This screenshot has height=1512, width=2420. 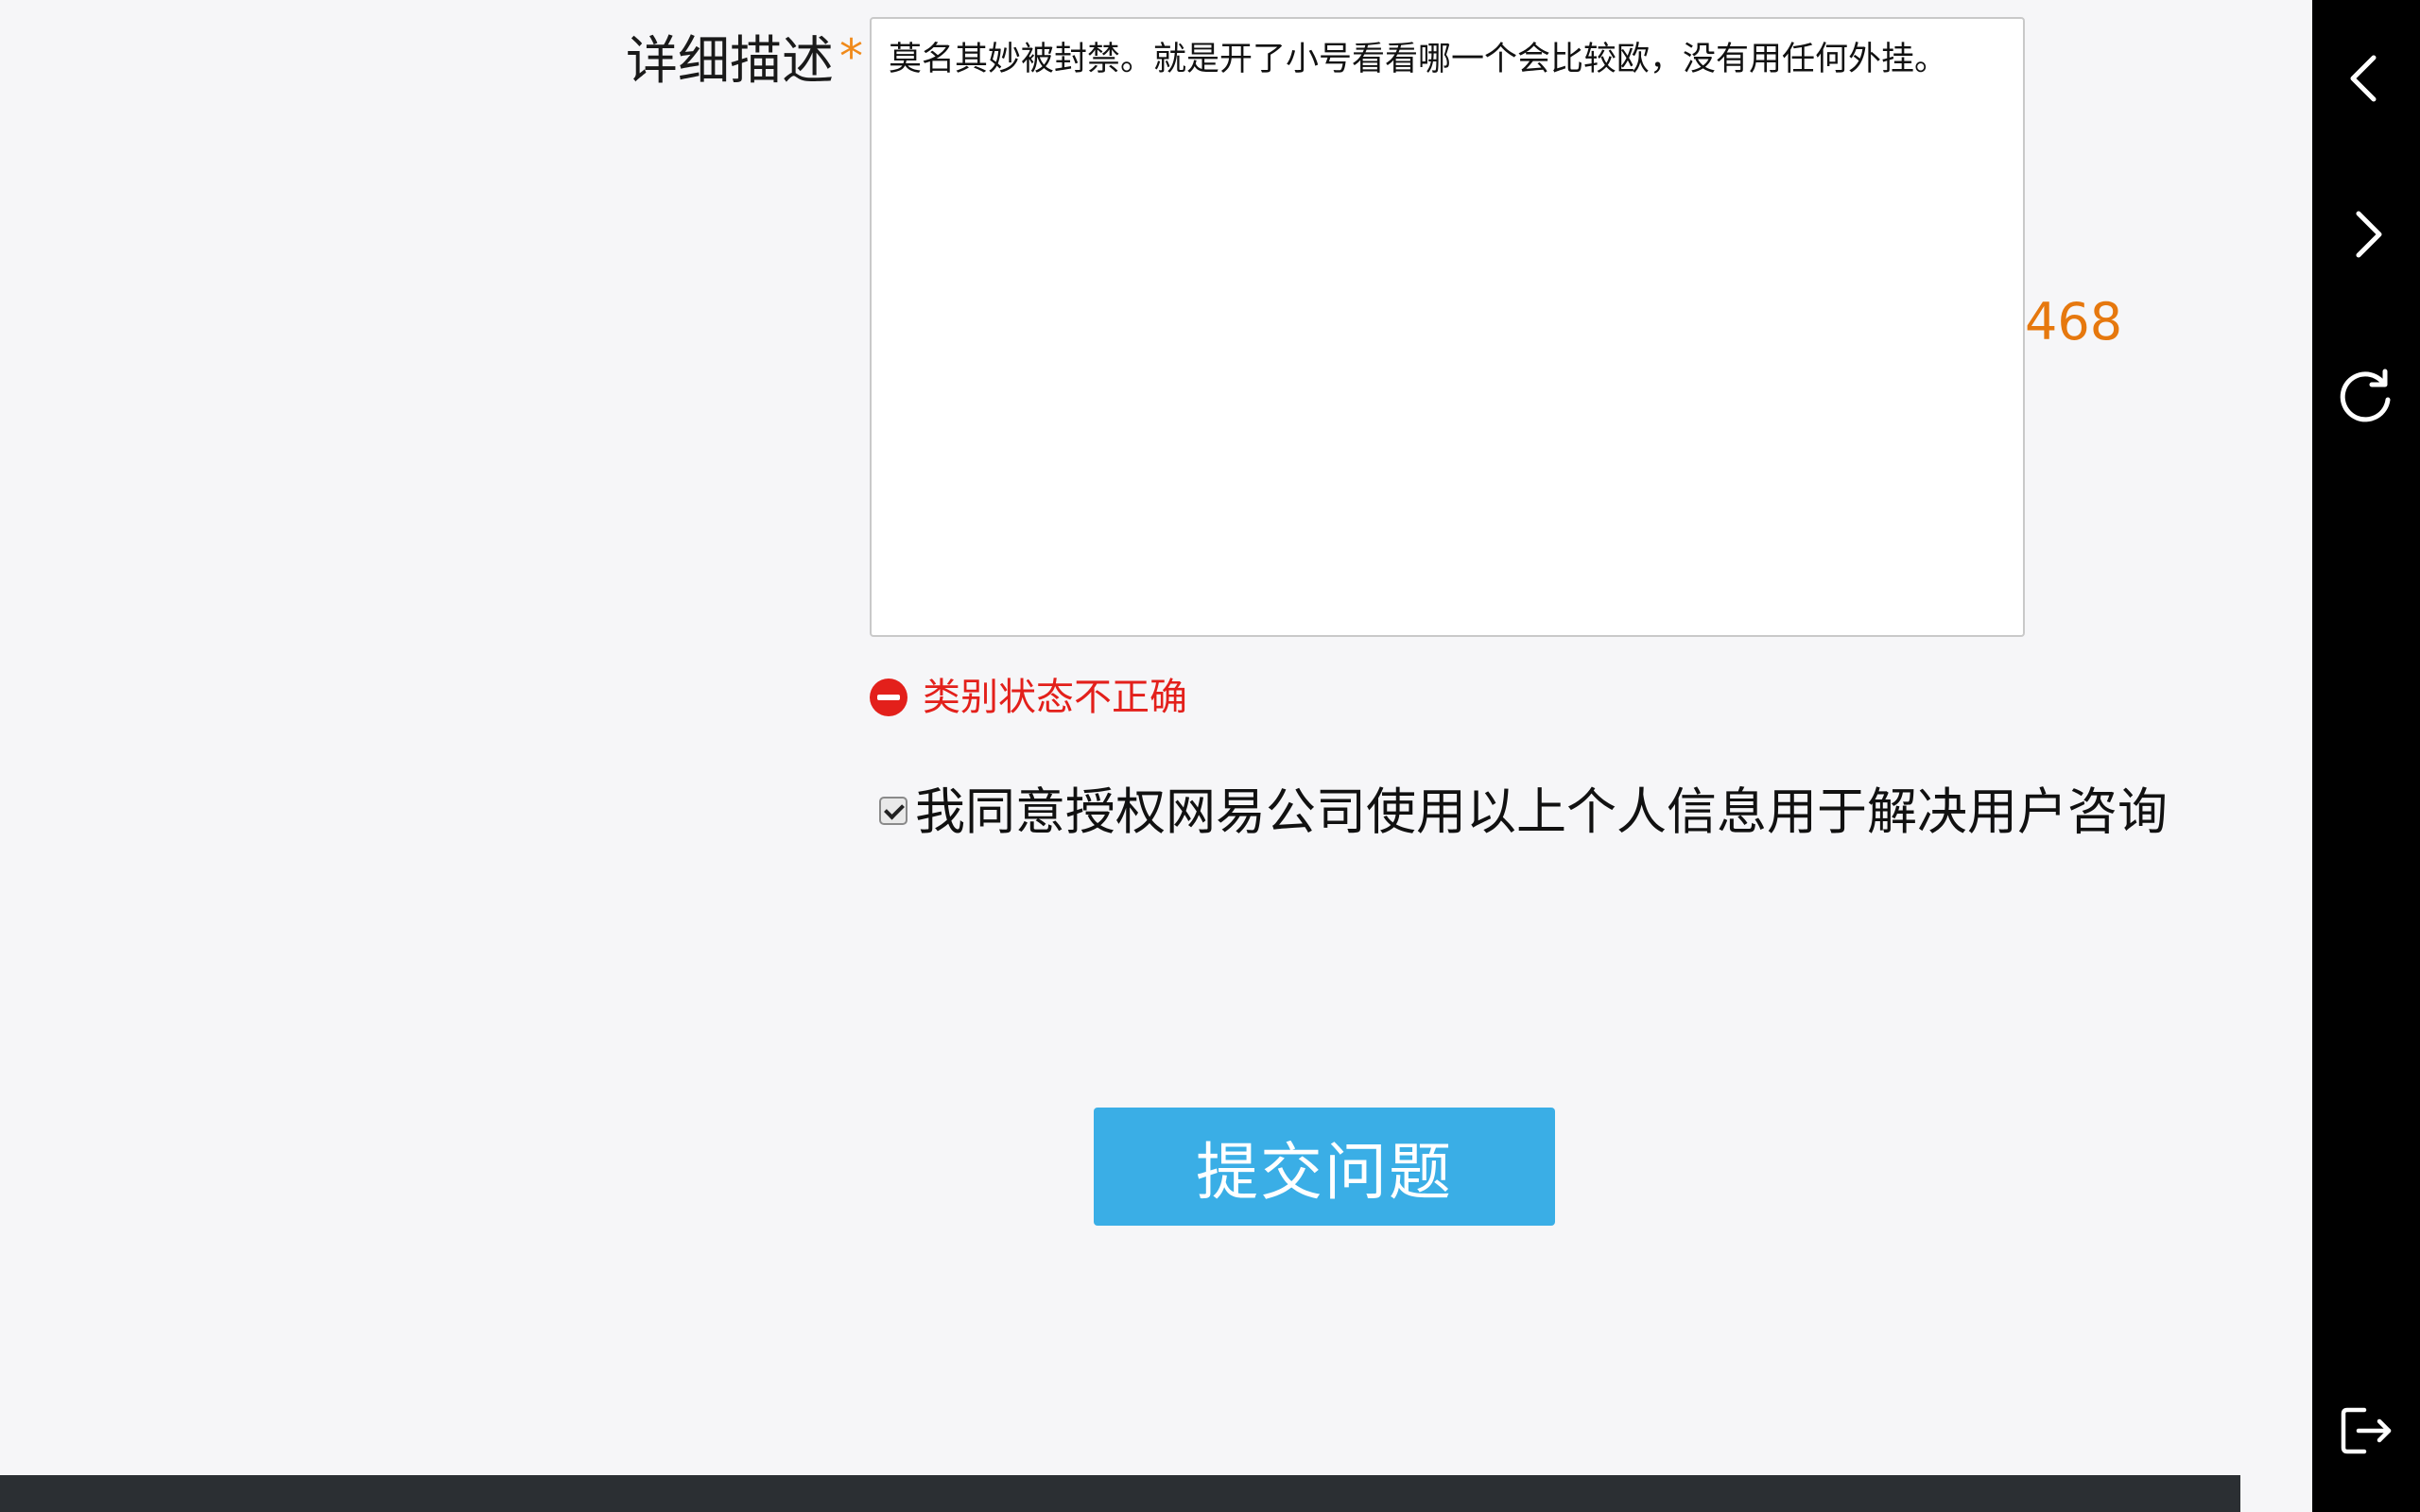 I want to click on required-mark: *, so click(x=851, y=56).